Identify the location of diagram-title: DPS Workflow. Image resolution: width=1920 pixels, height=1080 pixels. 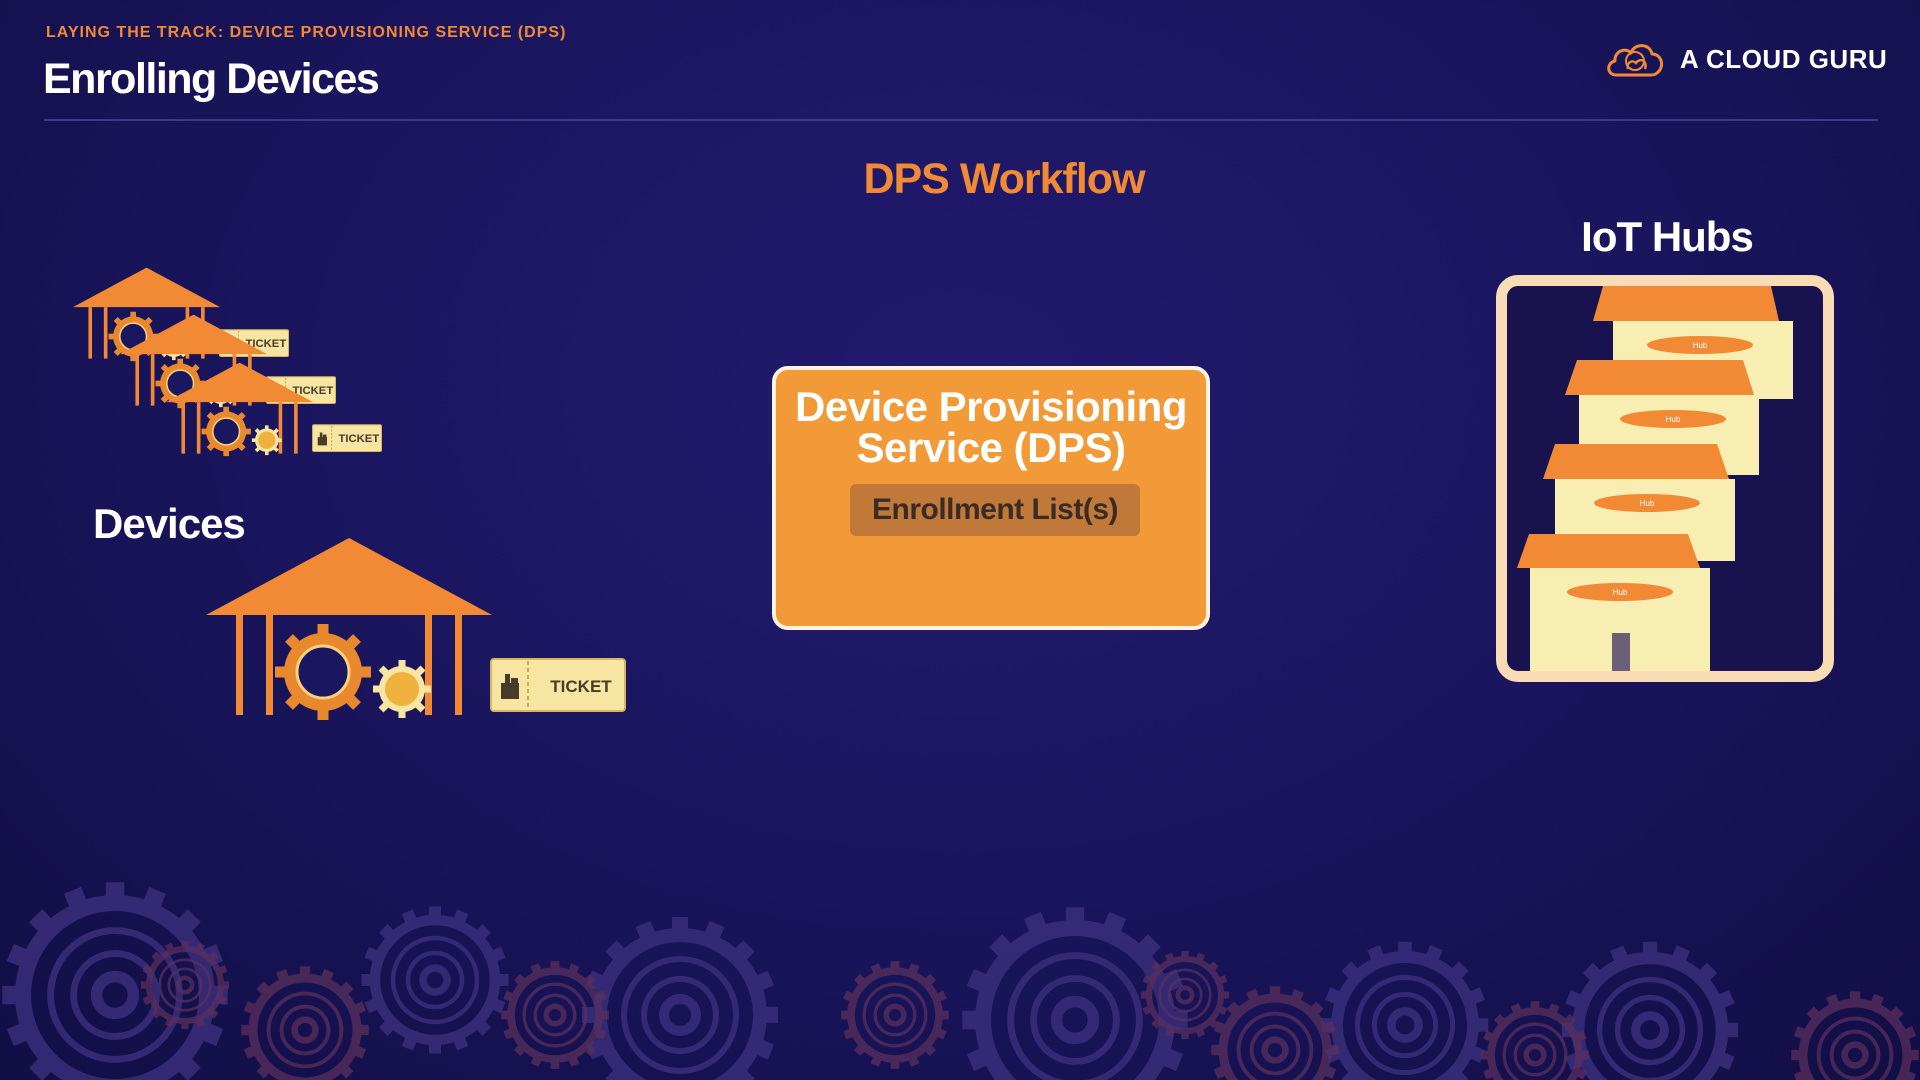
(1004, 179).